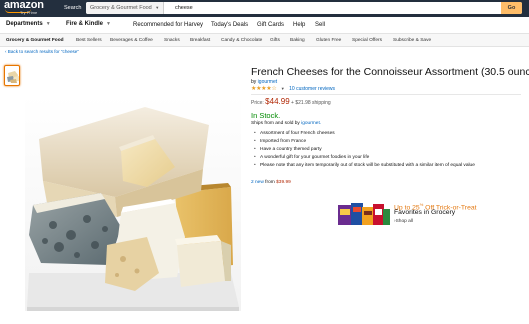  I want to click on search-bar: Grocery & Gourmet Food ▼ Go, so click(304, 8).